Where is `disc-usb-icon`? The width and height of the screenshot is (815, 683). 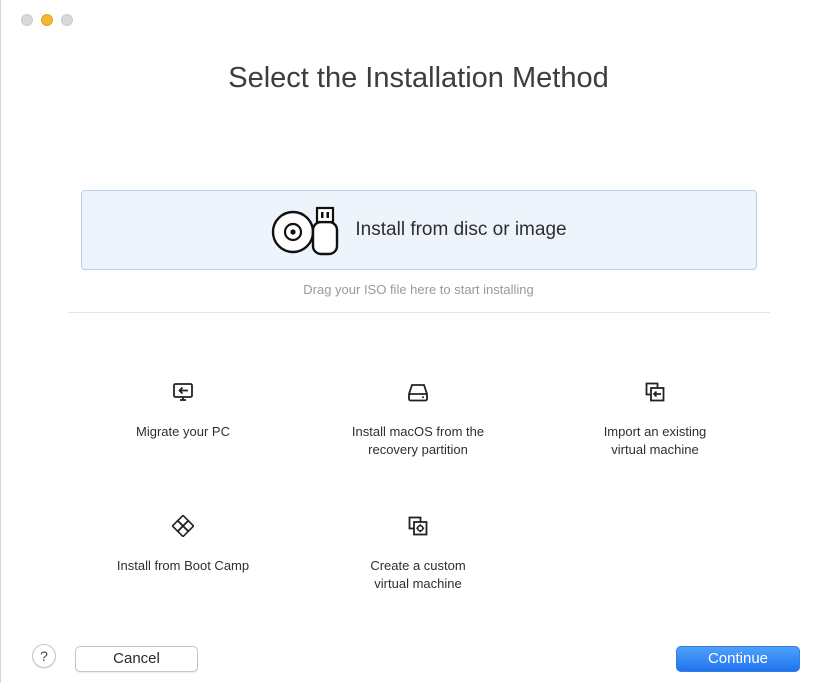 disc-usb-icon is located at coordinates (305, 231).